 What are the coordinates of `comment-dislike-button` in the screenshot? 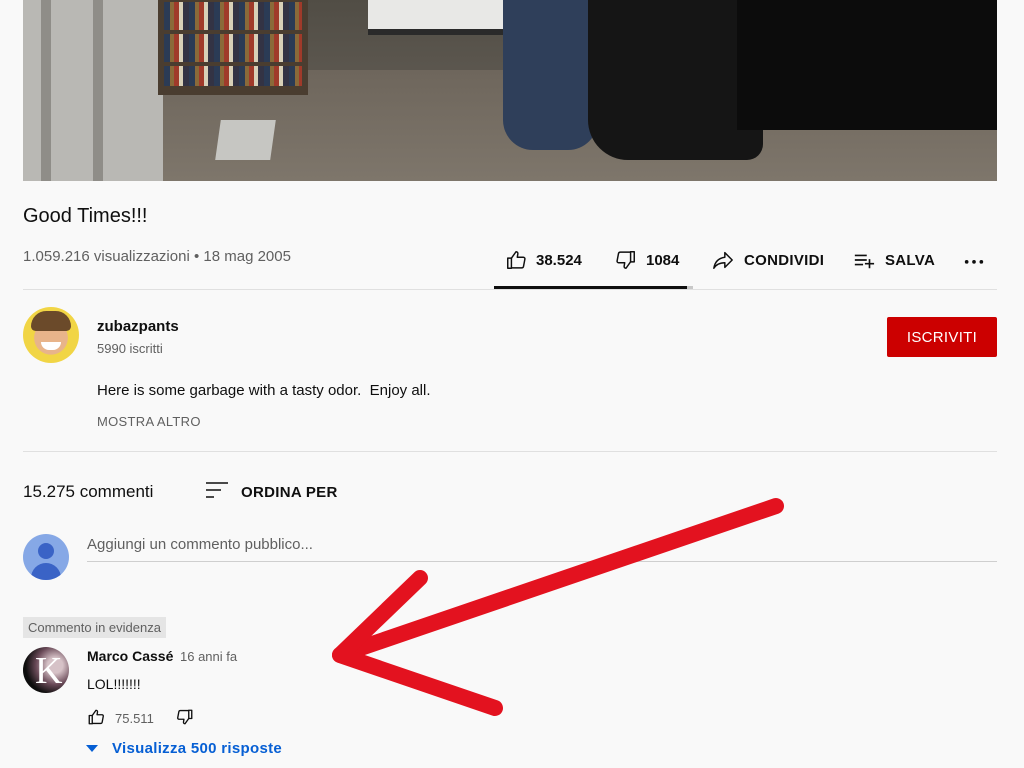 It's located at (185, 719).